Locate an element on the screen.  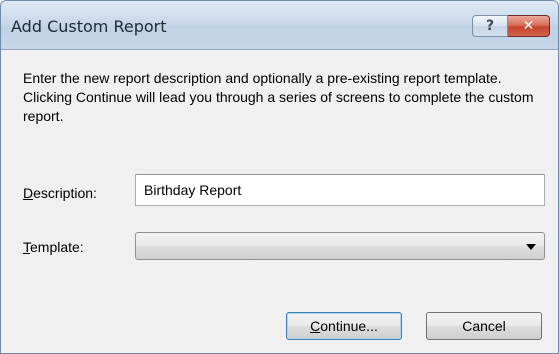
title-bar: Add Custom Report ? ✕ is located at coordinates (279, 25).